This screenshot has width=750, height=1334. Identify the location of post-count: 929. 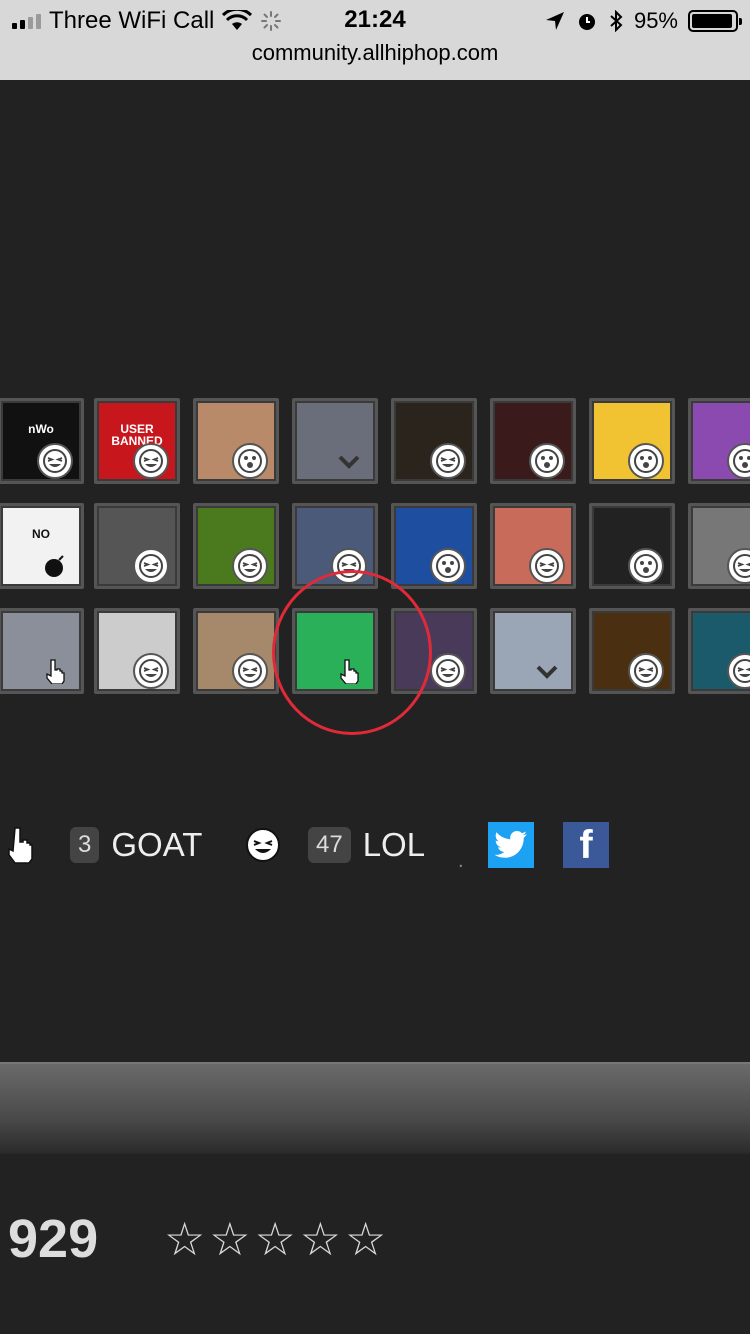
(53, 1239).